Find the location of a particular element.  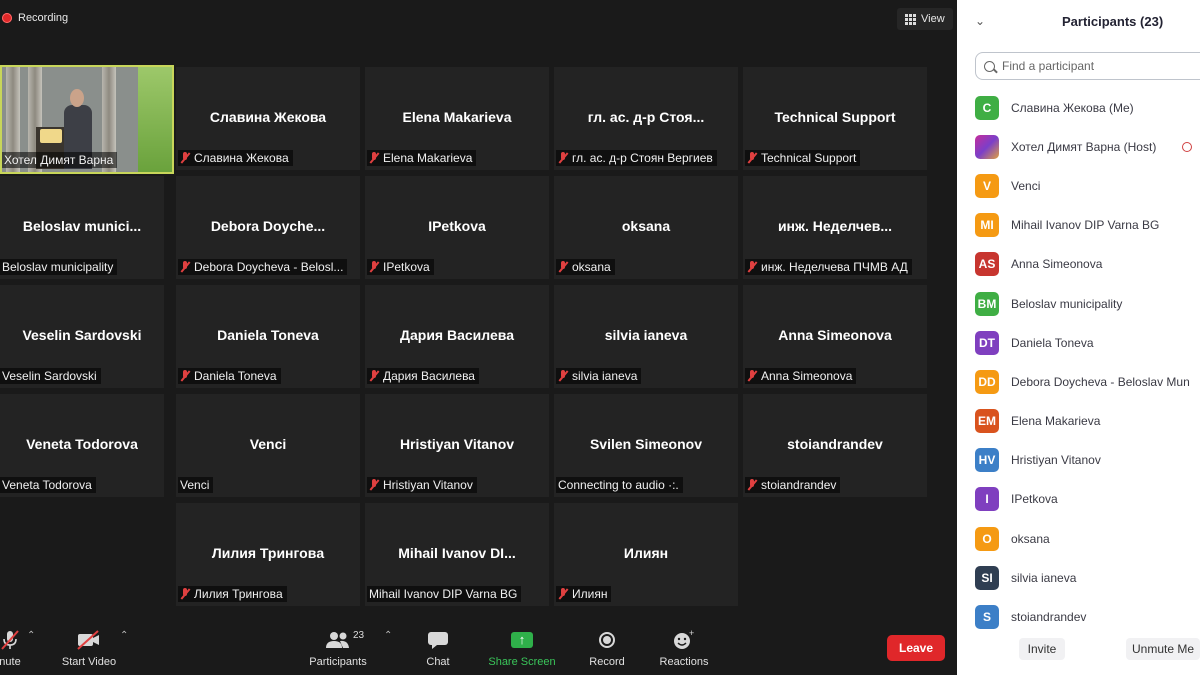

participants-options-chevron-icon: ⌃ is located at coordinates (388, 635).